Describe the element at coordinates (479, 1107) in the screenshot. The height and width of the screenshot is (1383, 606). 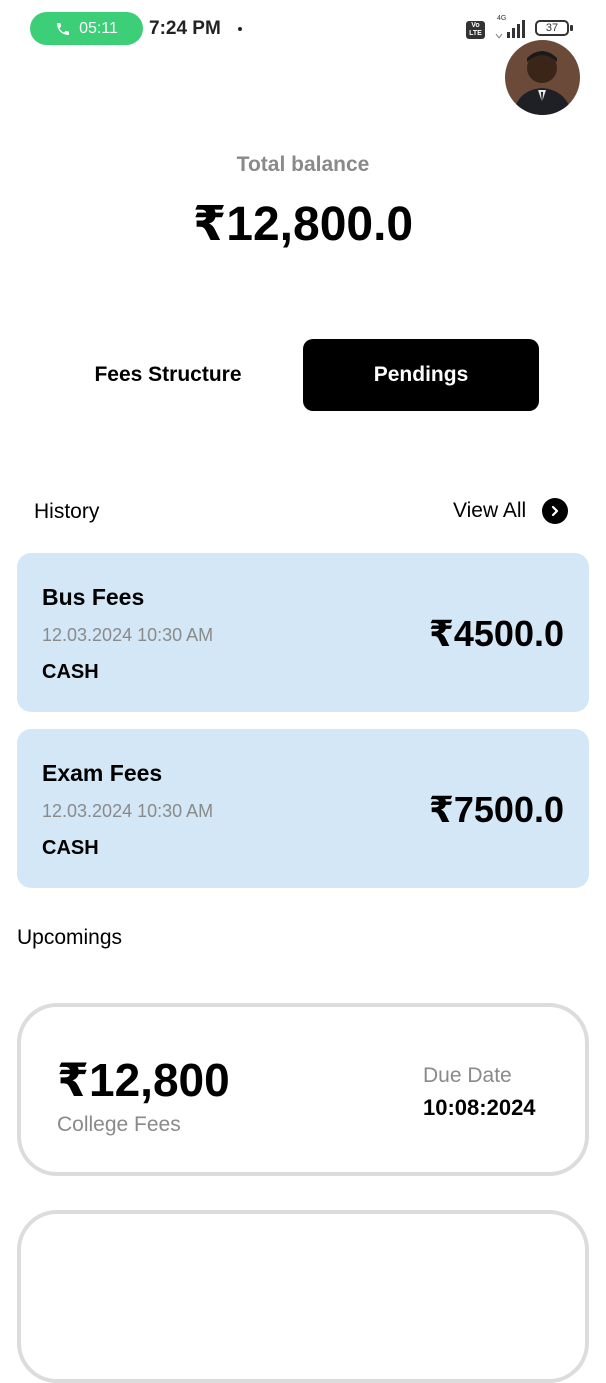
I see `due-date-value: 10:08:2024` at that location.